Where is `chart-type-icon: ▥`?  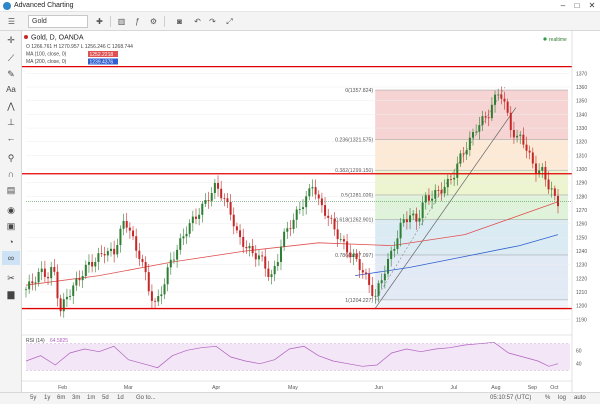
chart-type-icon: ▥ is located at coordinates (121, 21).